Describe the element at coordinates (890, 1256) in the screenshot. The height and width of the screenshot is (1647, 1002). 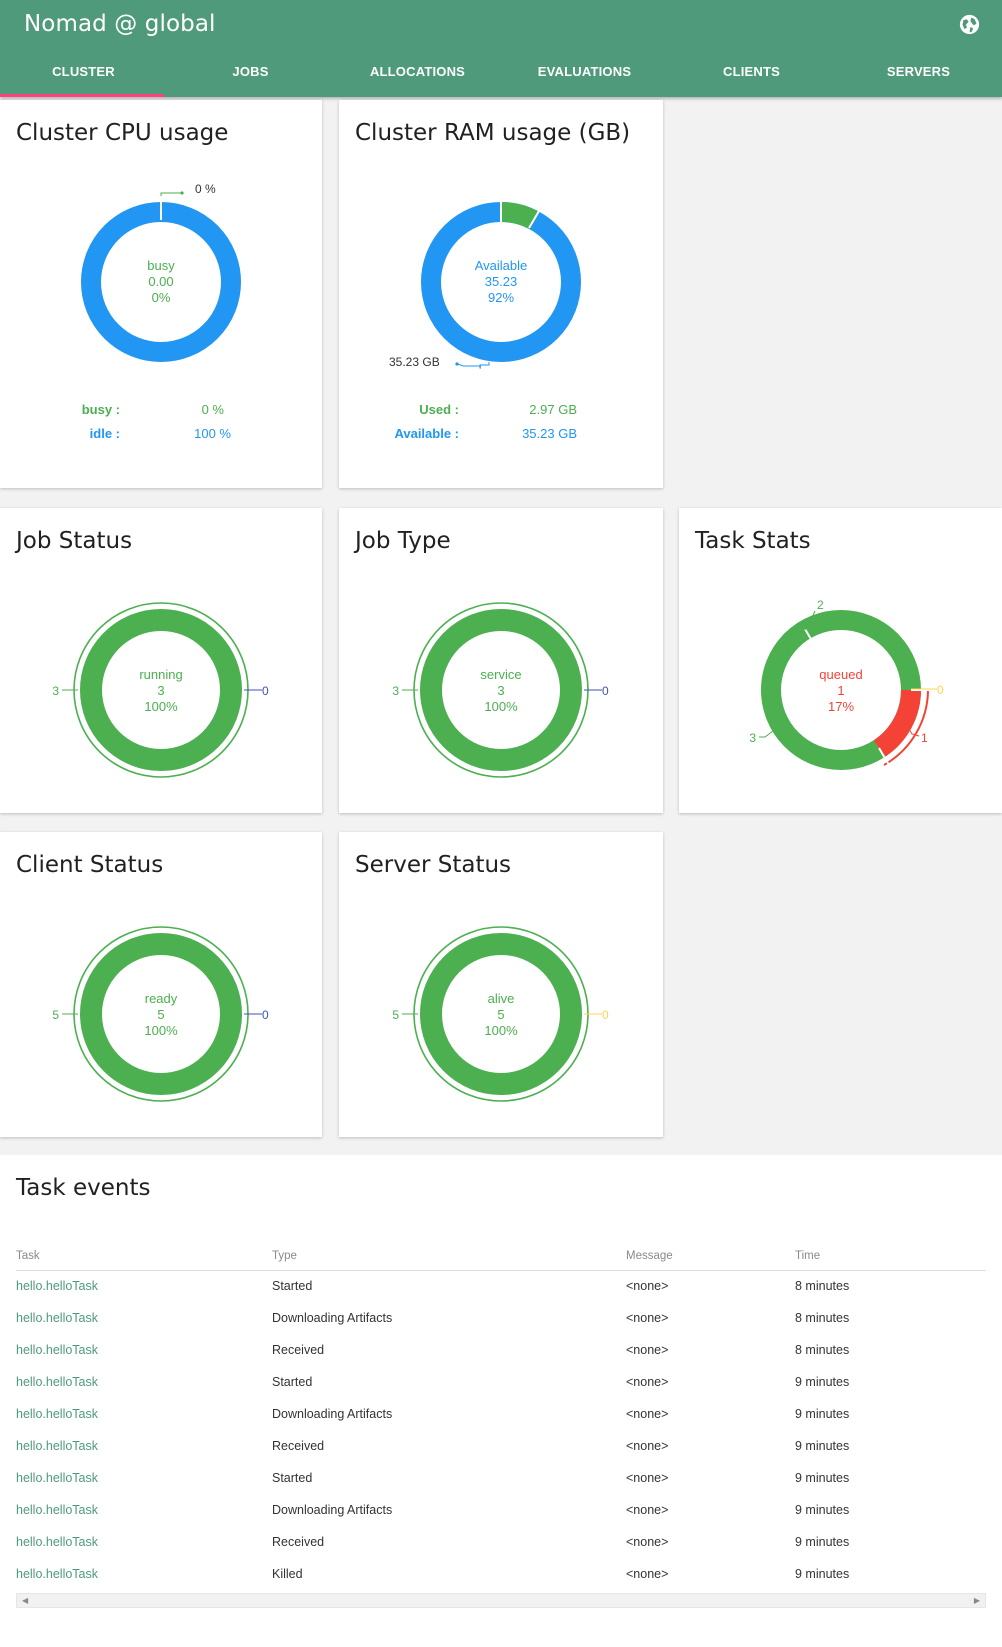
I see `column-header-time: Time` at that location.